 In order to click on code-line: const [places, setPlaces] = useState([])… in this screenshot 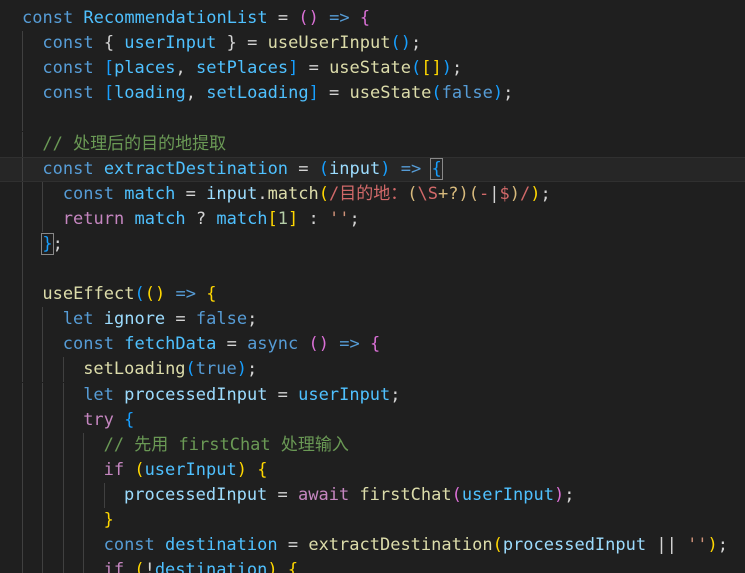, I will do `click(372, 69)`.